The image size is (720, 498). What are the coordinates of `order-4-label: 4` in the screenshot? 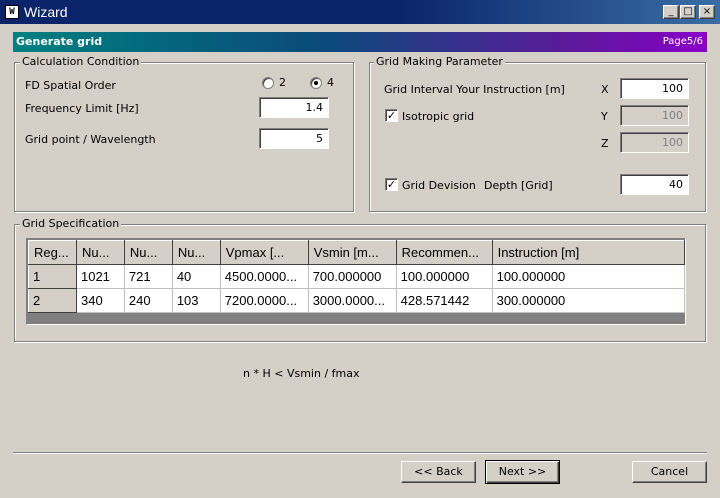 It's located at (330, 83).